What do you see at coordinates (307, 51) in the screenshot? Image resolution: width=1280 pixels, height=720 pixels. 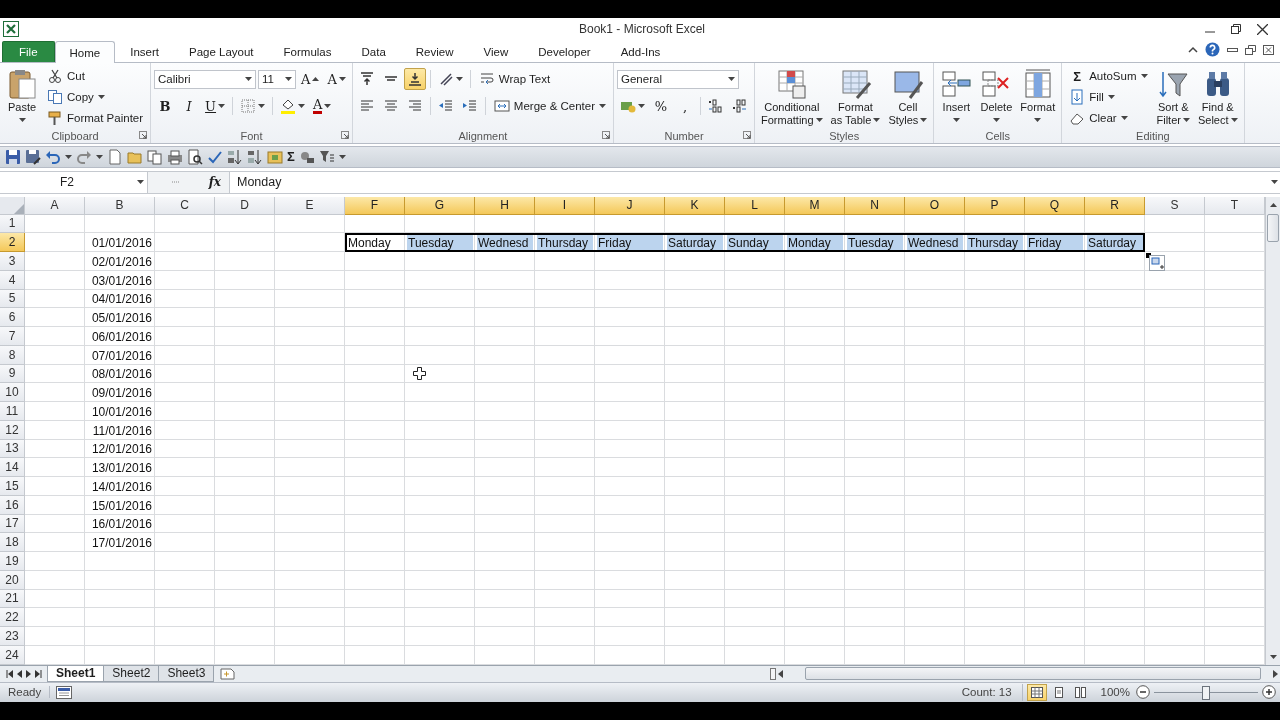 I see `ribbon-tab: Formulas` at bounding box center [307, 51].